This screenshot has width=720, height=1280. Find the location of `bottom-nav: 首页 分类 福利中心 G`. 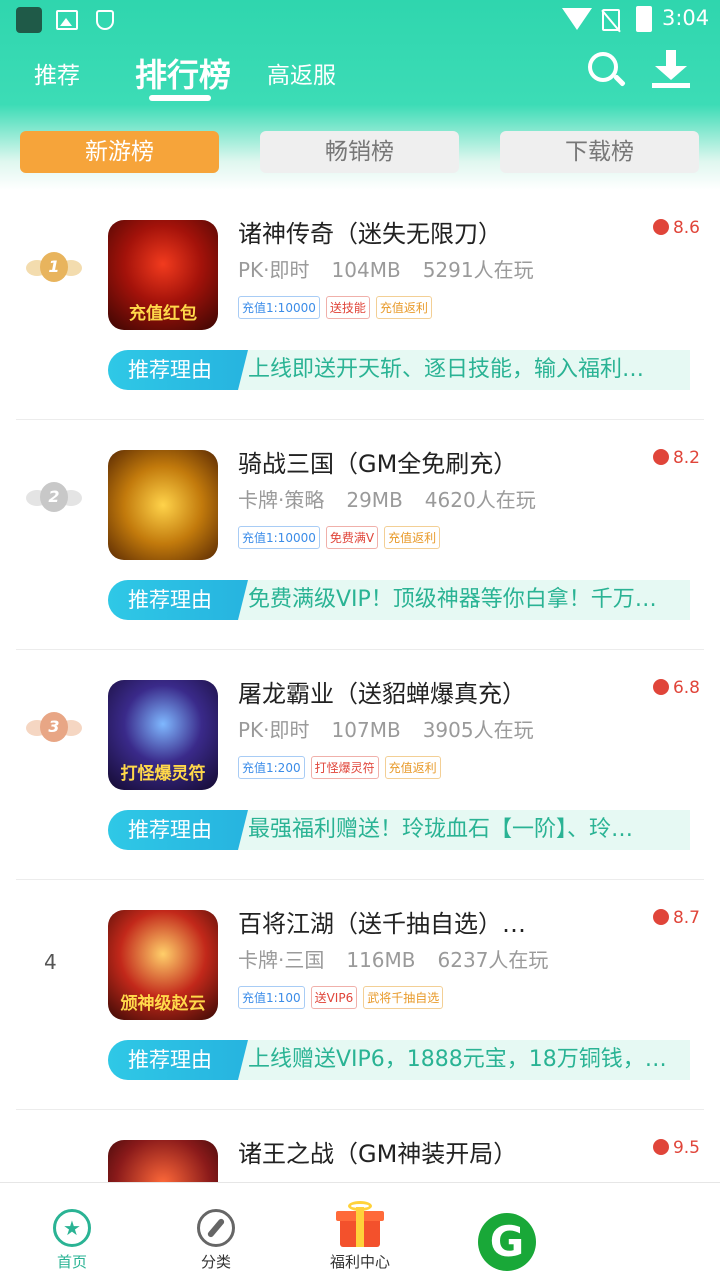

bottom-nav: 首页 分类 福利中心 G is located at coordinates (360, 1231).